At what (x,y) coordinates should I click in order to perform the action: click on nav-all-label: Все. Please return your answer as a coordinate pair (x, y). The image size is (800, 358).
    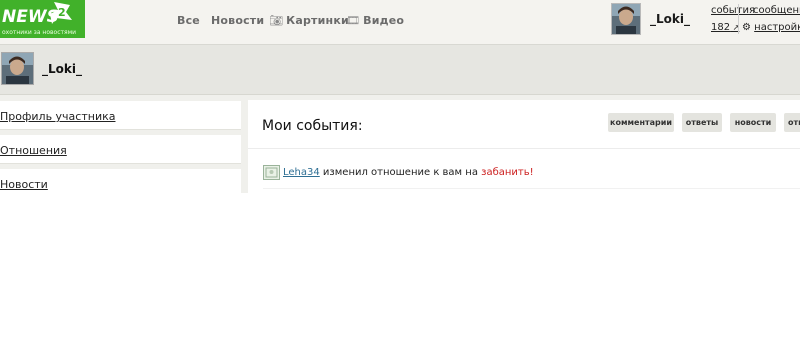
    Looking at the image, I should click on (188, 20).